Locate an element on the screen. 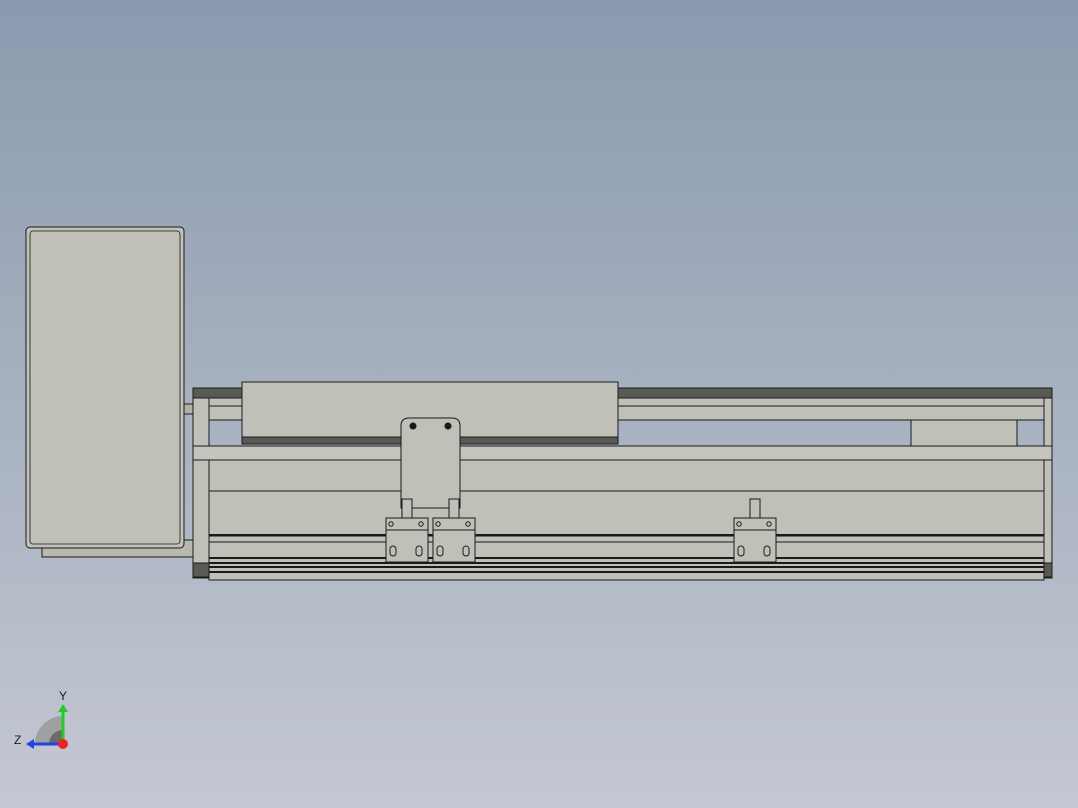 This screenshot has height=808, width=1078. left-end-cap is located at coordinates (201, 483).